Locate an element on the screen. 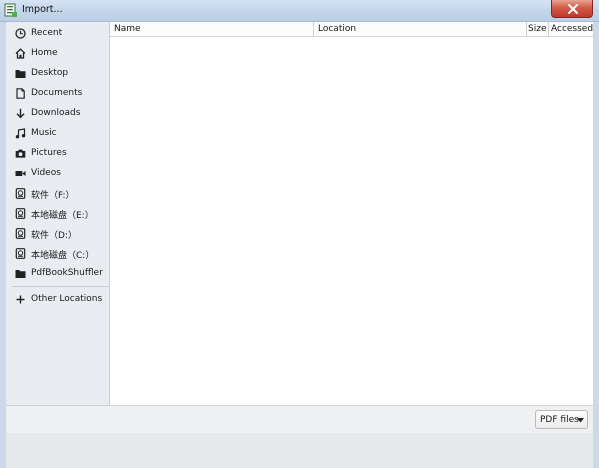 This screenshot has height=468, width=599. sidebar-item-pictures: Pictures is located at coordinates (58, 153).